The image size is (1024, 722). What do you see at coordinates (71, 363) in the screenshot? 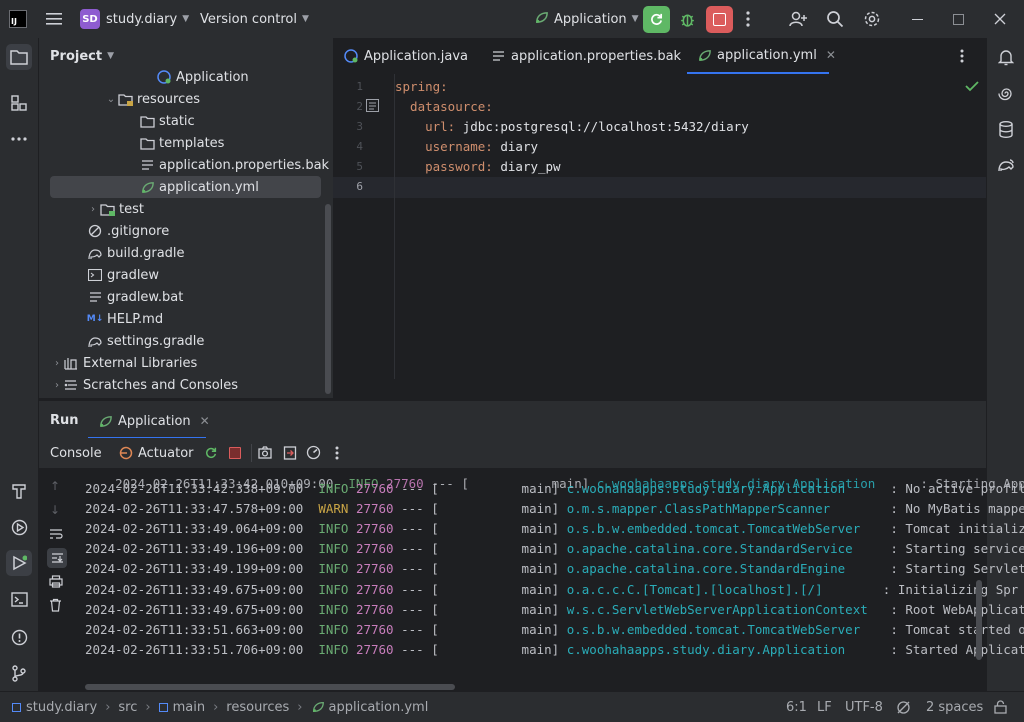
I see `library-icon` at bounding box center [71, 363].